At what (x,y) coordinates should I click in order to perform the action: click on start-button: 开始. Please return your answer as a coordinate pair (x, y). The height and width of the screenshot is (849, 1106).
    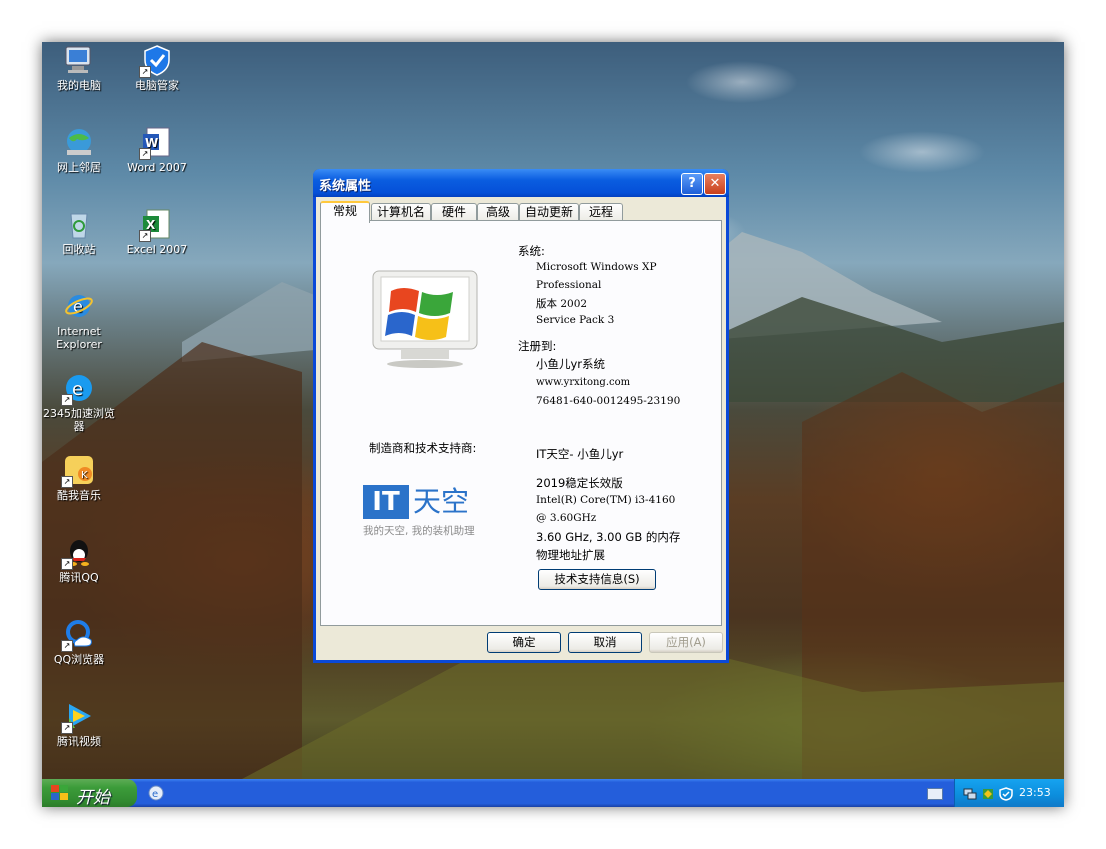
    Looking at the image, I should click on (89, 793).